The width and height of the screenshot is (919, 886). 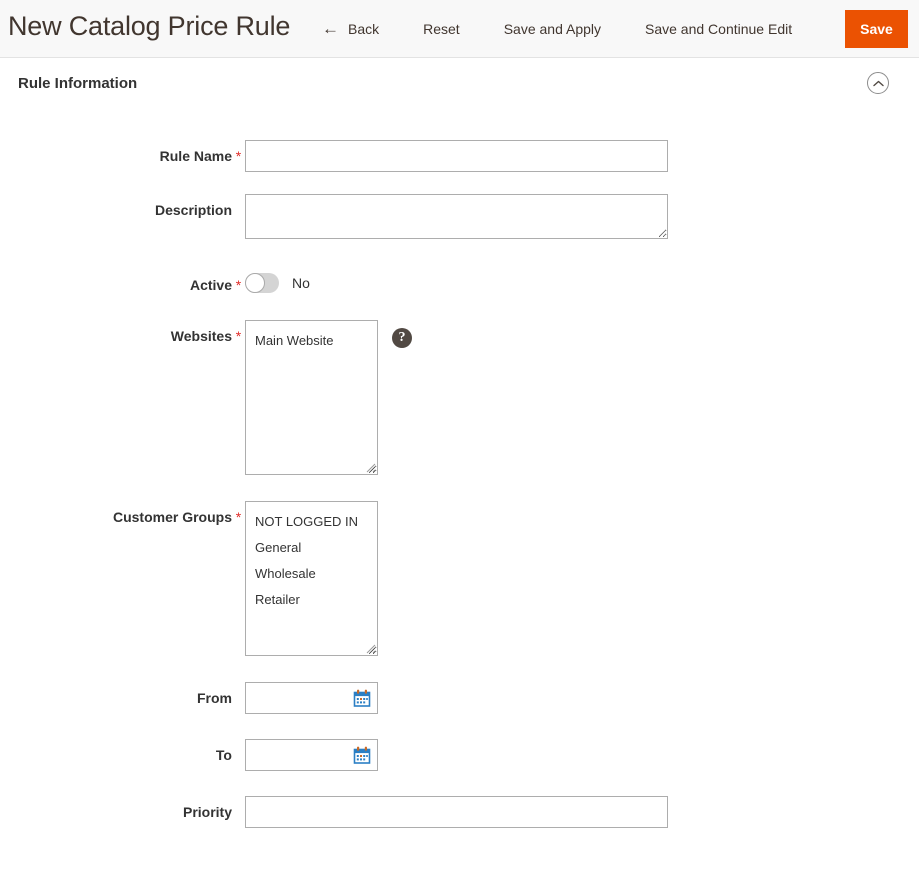 What do you see at coordinates (201, 336) in the screenshot?
I see `websites-label: Websites` at bounding box center [201, 336].